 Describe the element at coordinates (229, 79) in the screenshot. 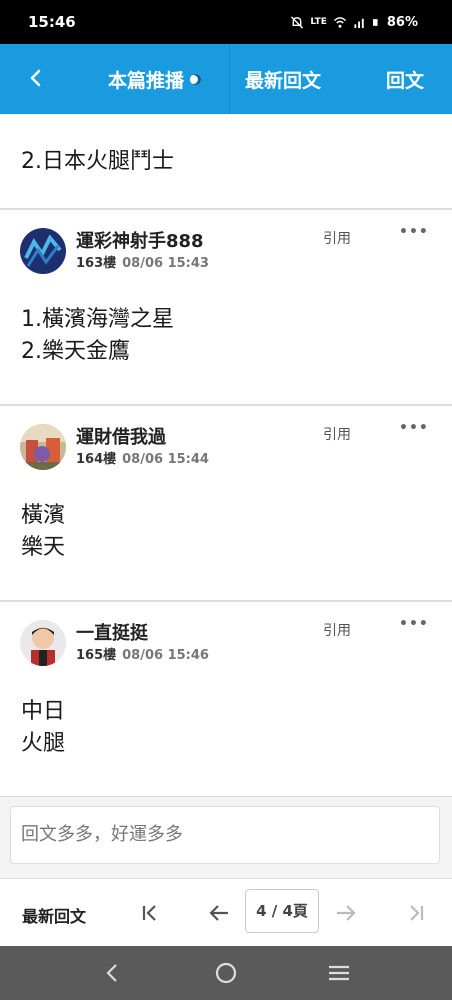

I see `nav-divider` at that location.